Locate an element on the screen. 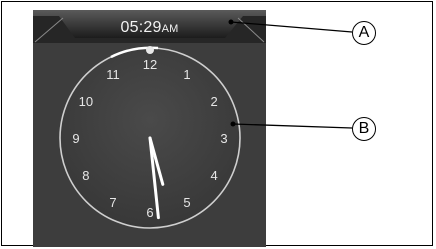  leader-b-line is located at coordinates (292, 126).